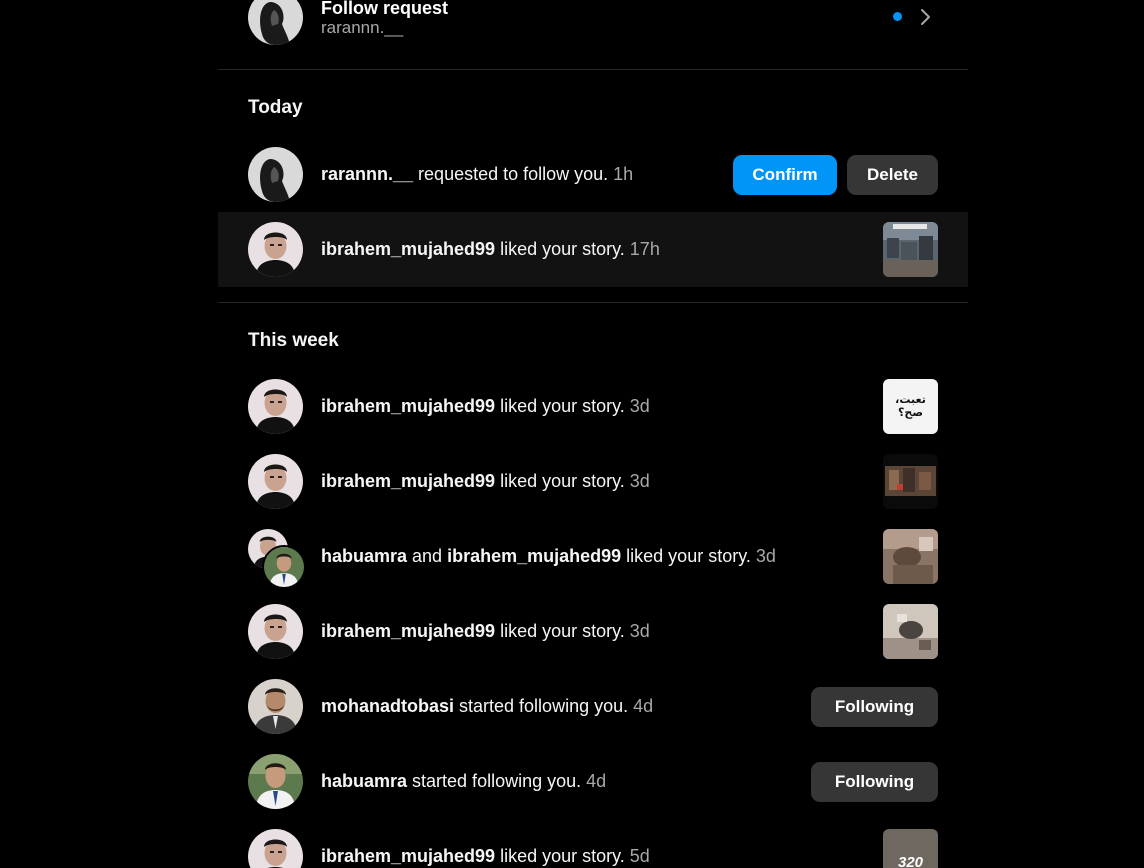  I want to click on section-title-this-week: This week, so click(293, 340).